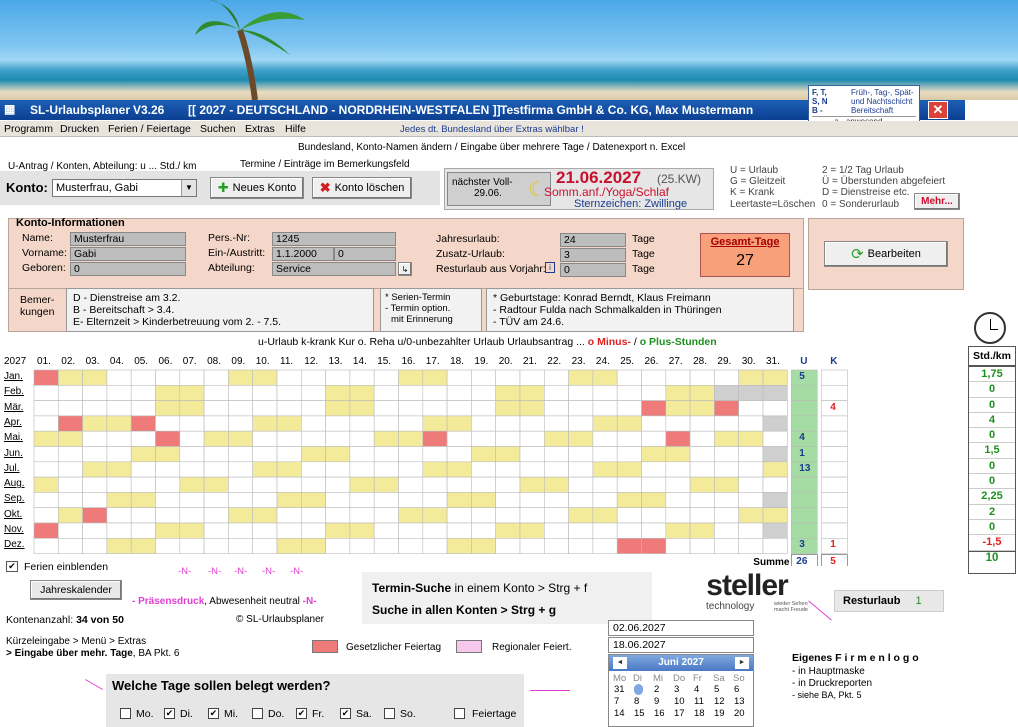 The height and width of the screenshot is (727, 1018). What do you see at coordinates (405, 269) in the screenshot?
I see `abteilung-picker-button: ↳` at bounding box center [405, 269].